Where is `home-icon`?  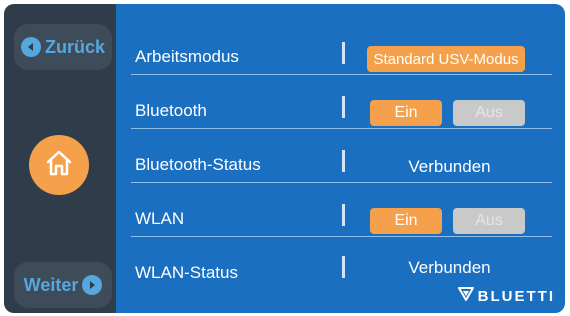
home-icon is located at coordinates (59, 165).